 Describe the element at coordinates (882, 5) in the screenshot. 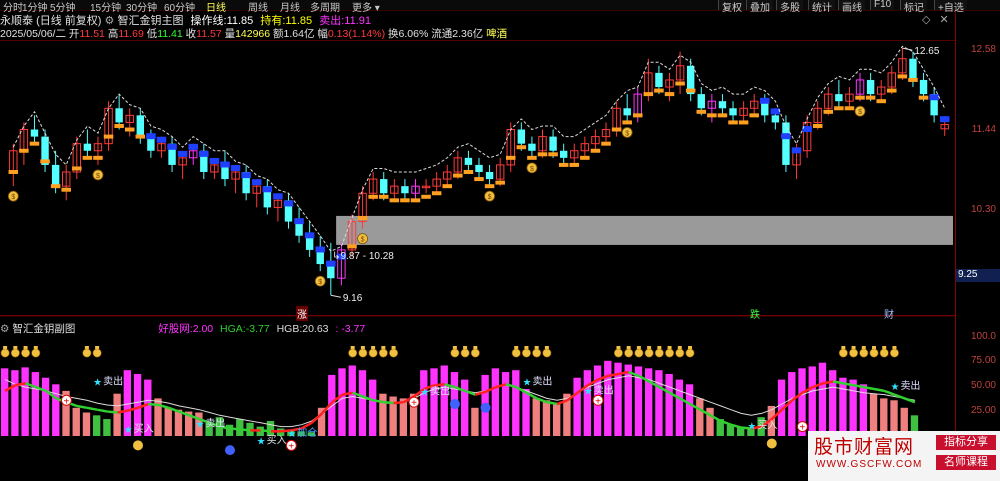

I see `toolbar-button-5: F10` at that location.